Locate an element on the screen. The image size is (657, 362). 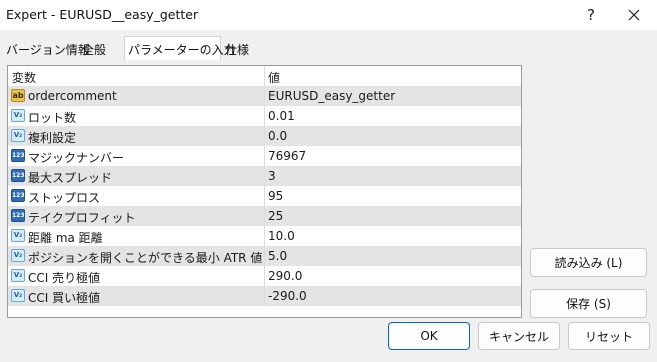
close-icon is located at coordinates (634, 15).